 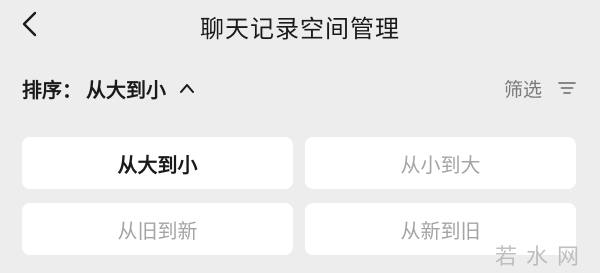 What do you see at coordinates (126, 89) in the screenshot?
I see `sort-current-value: 从大到小` at bounding box center [126, 89].